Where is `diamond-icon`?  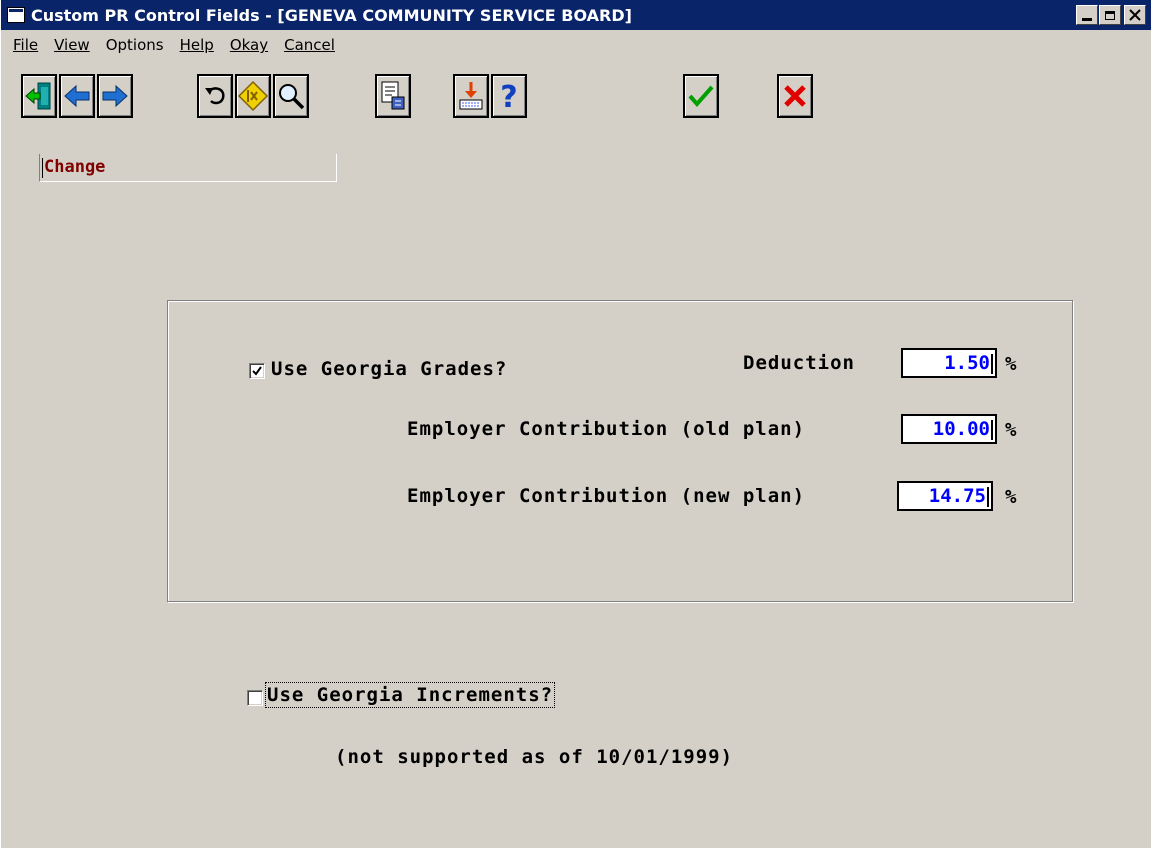
diamond-icon is located at coordinates (253, 96).